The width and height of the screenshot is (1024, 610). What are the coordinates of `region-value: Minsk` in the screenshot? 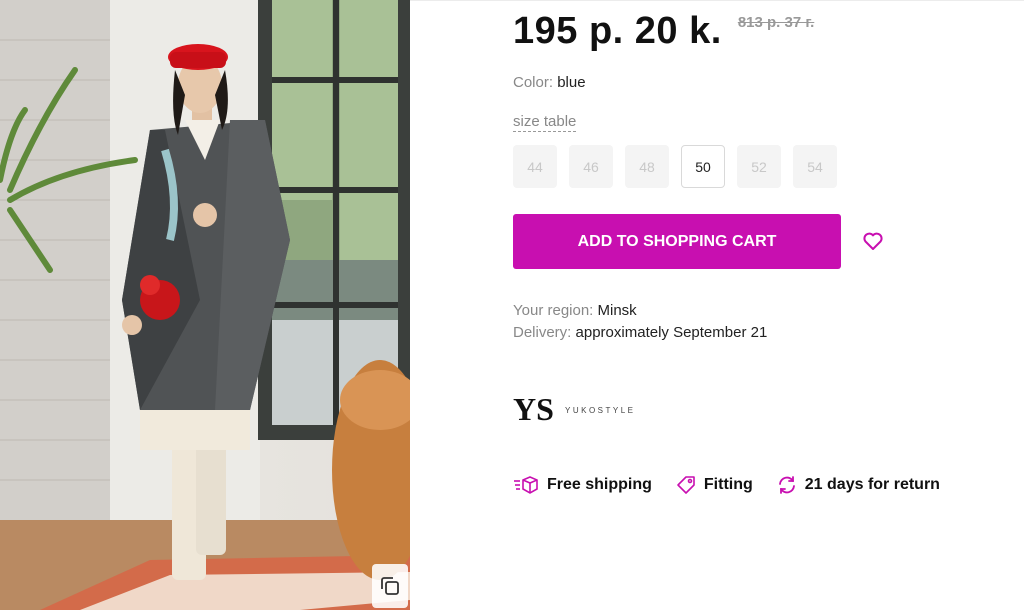 It's located at (617, 310).